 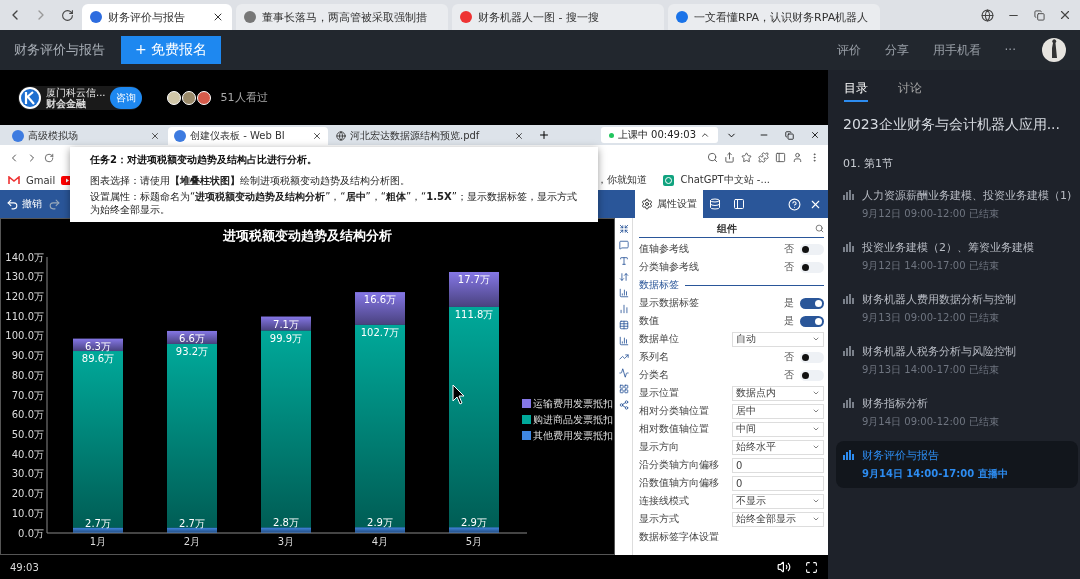 What do you see at coordinates (956, 50) in the screenshot?
I see `header-link: 用手机看` at bounding box center [956, 50].